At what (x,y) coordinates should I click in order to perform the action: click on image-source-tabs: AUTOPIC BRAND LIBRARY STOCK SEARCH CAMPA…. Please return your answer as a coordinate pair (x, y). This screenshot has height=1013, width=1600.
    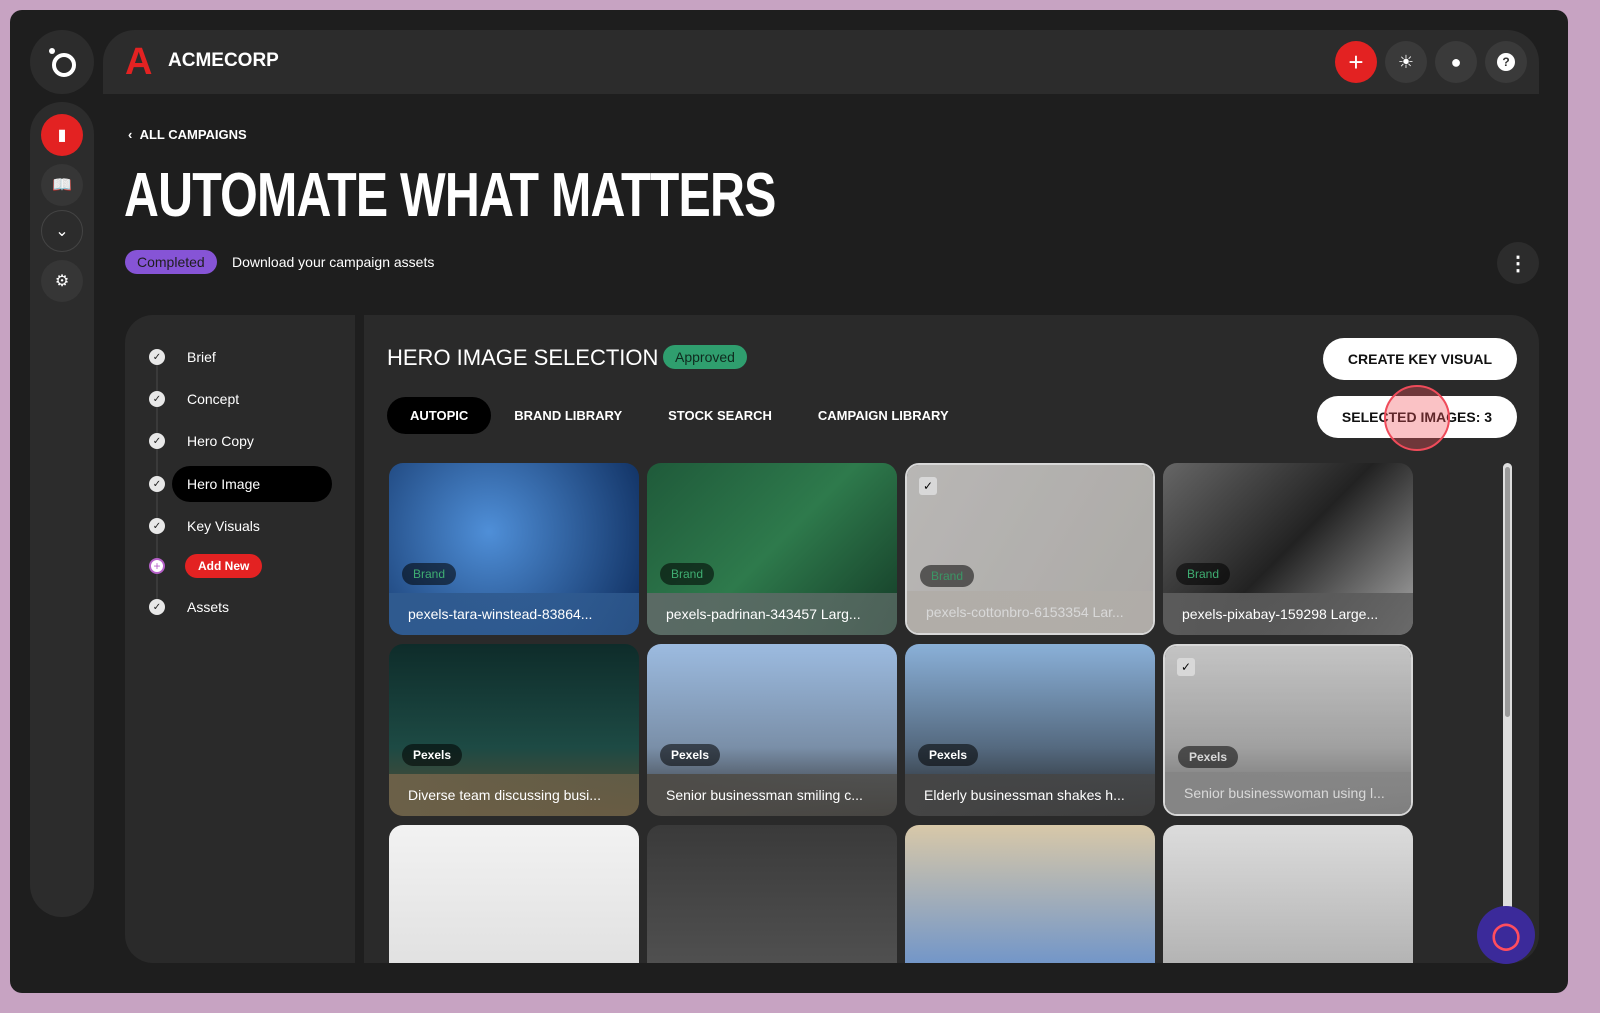
    Looking at the image, I should click on (679, 415).